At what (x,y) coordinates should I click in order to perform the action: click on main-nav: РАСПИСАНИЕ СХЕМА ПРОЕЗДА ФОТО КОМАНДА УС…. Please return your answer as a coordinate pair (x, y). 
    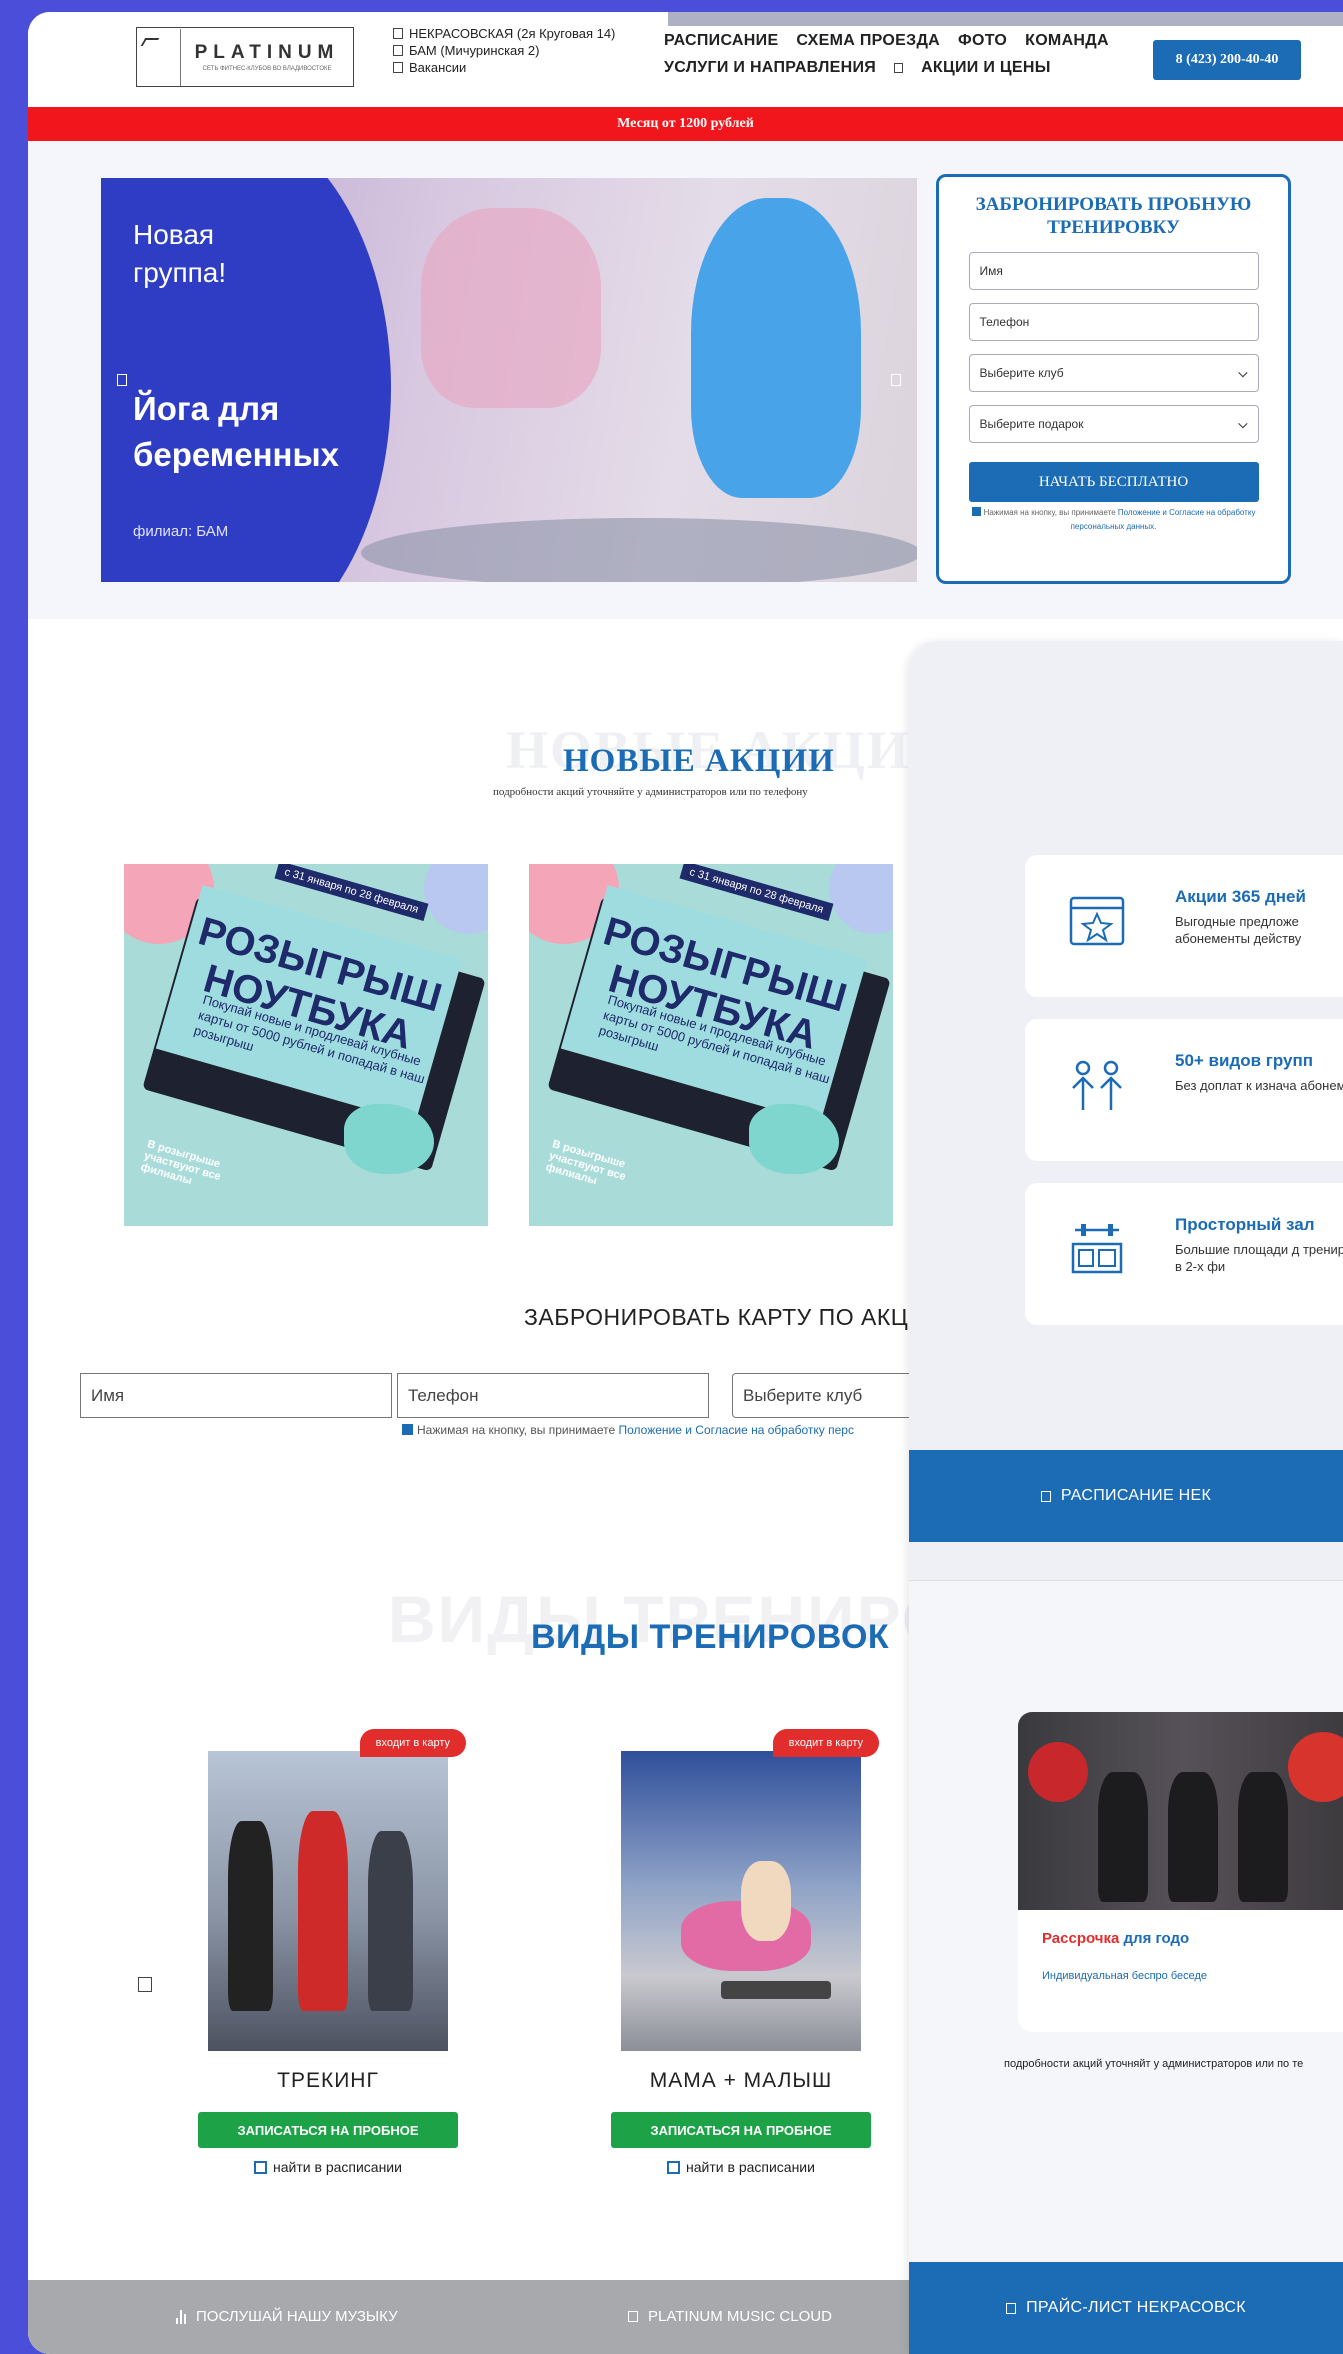
    Looking at the image, I should click on (886, 59).